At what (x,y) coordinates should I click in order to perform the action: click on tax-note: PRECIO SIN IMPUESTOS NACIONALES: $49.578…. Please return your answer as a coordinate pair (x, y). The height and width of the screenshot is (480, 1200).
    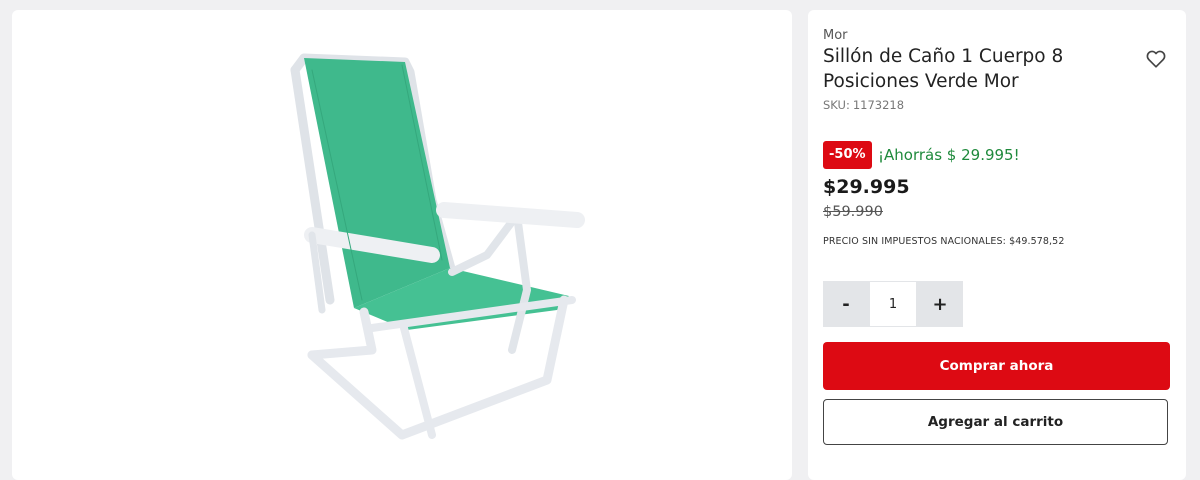
    Looking at the image, I should click on (944, 241).